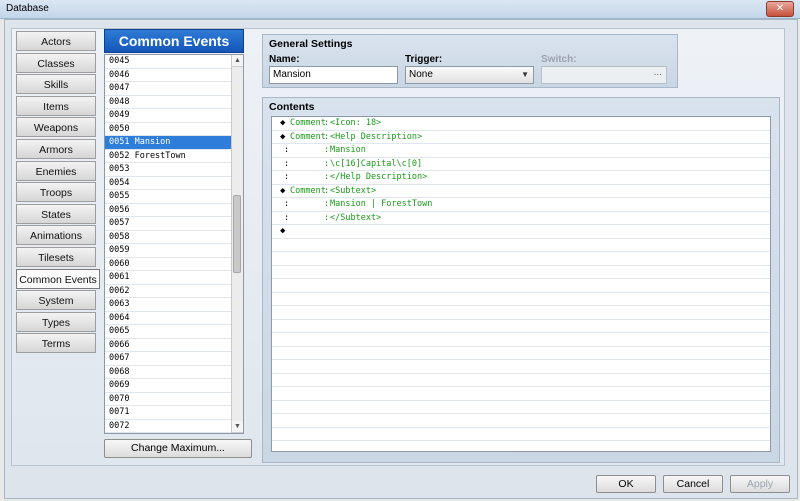 The width and height of the screenshot is (800, 501). What do you see at coordinates (174, 332) in the screenshot?
I see `list-item: 0065` at bounding box center [174, 332].